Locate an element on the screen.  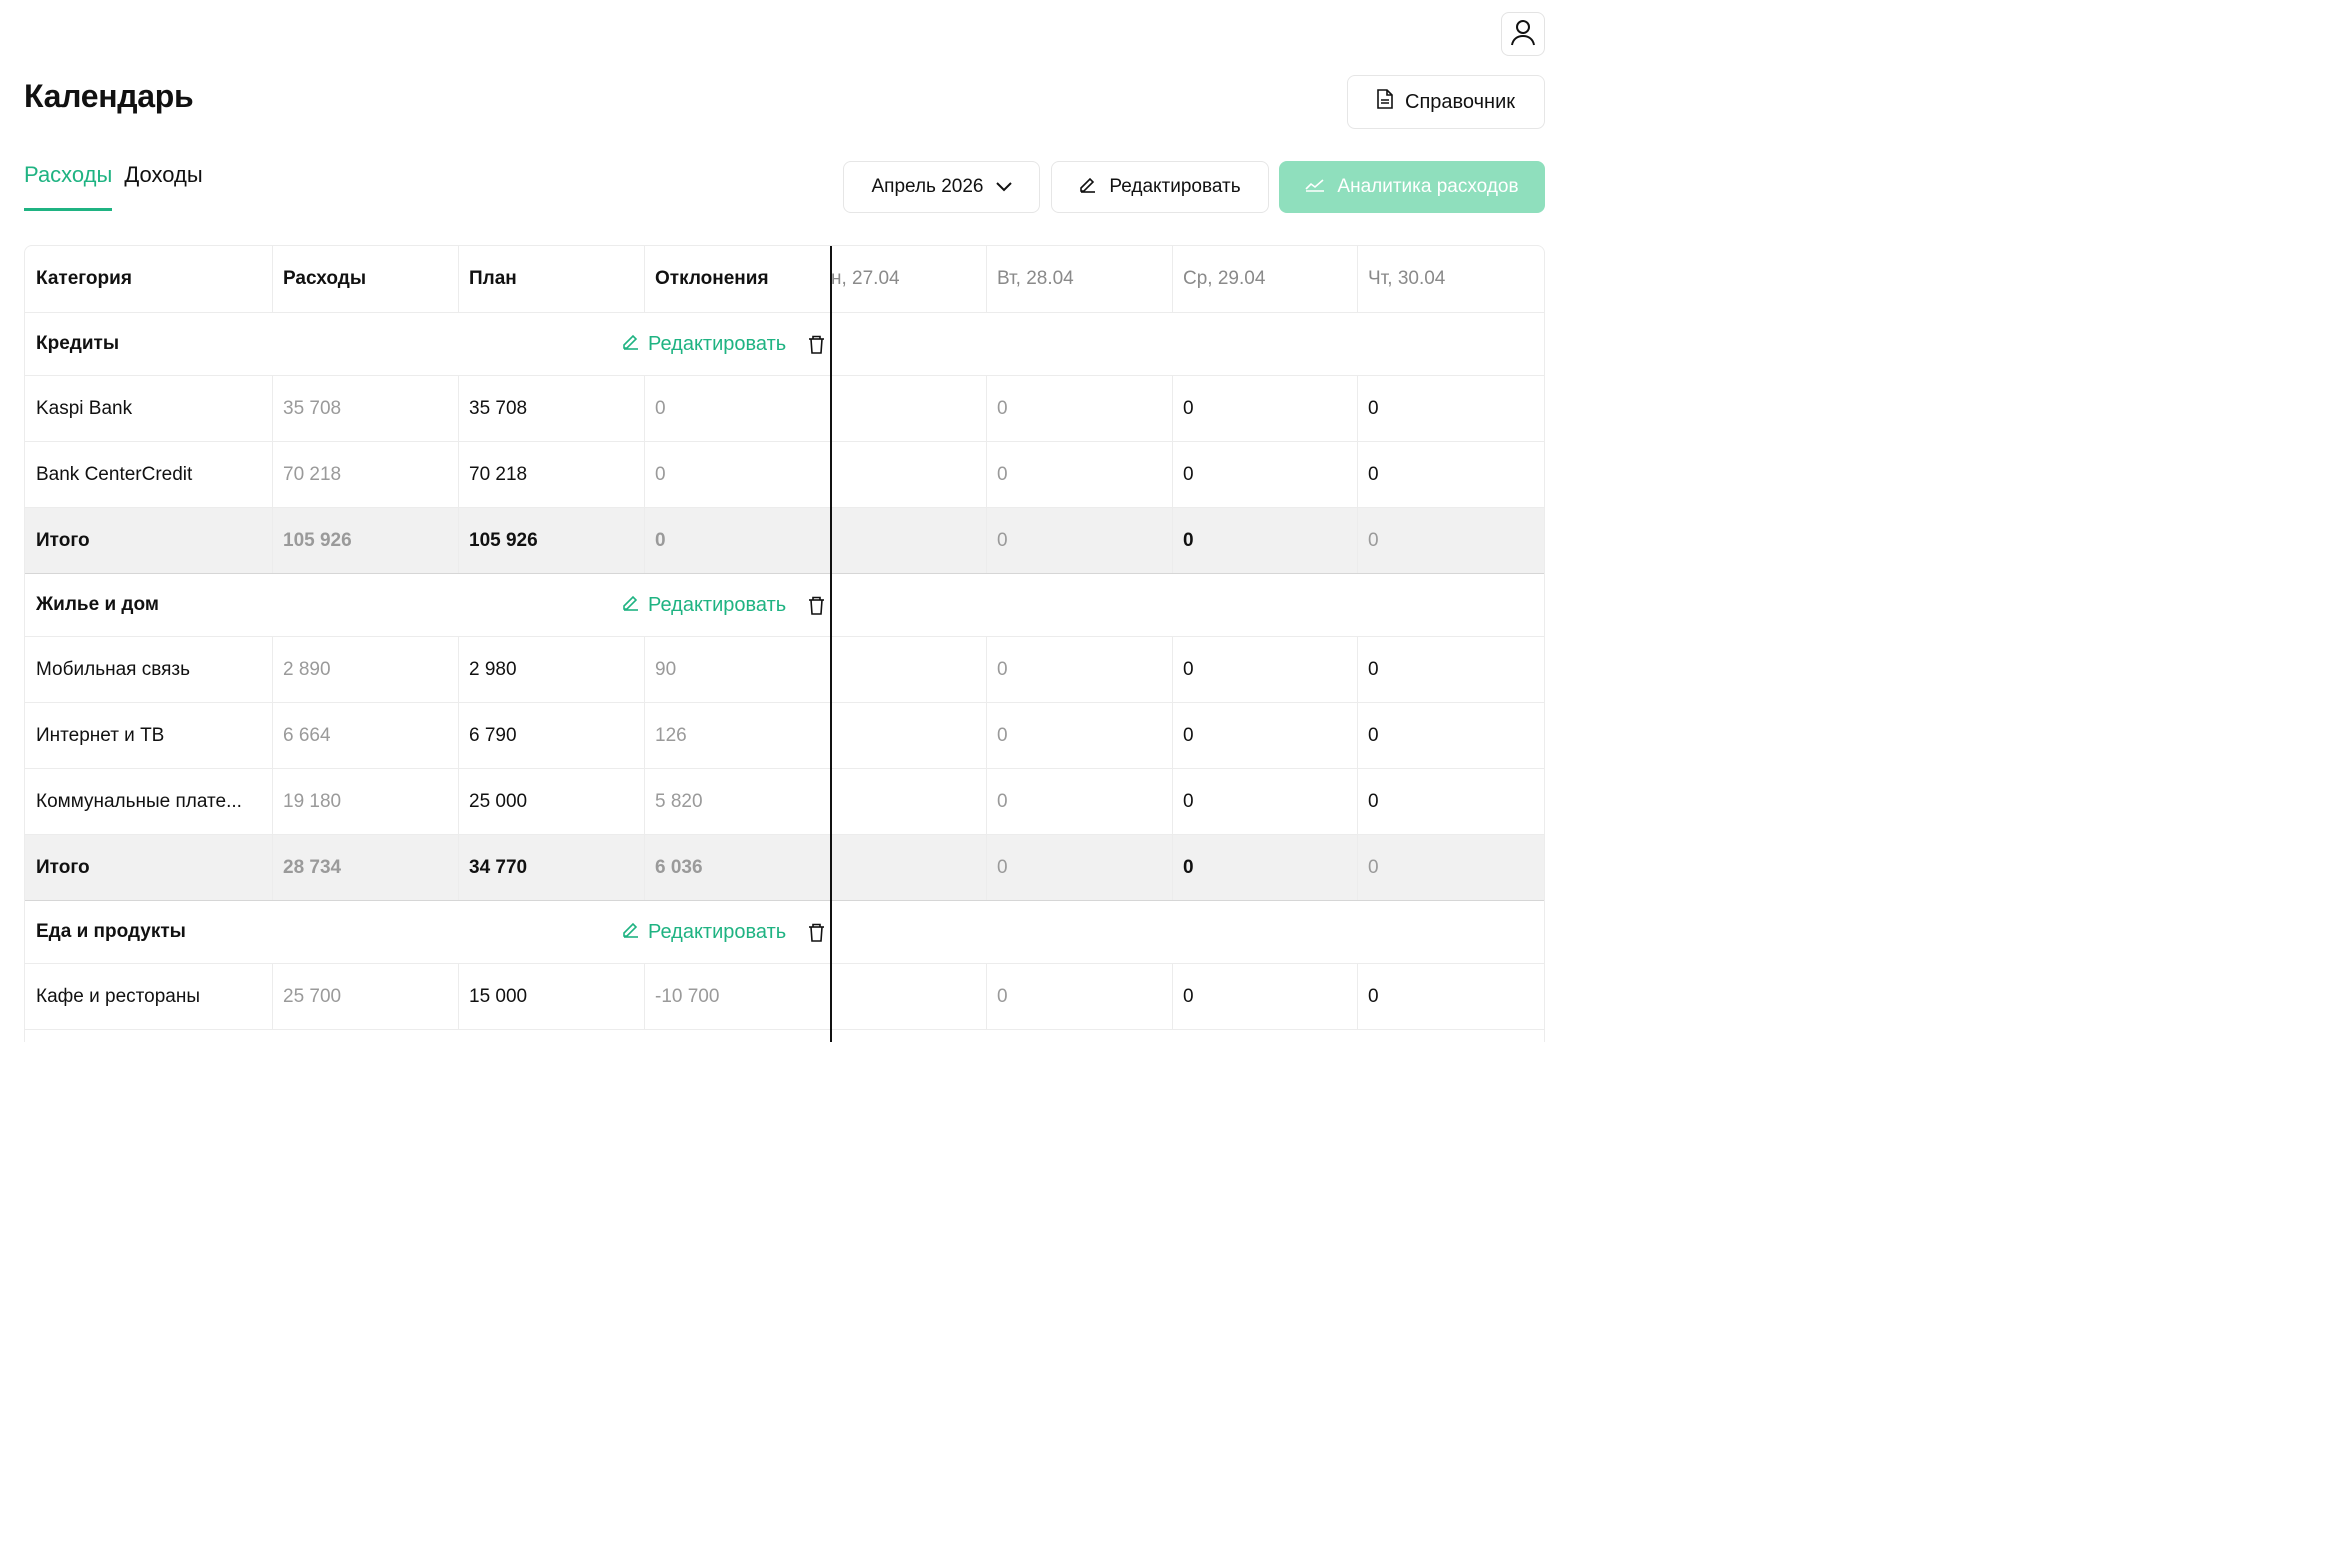
edit-button: Редактировать is located at coordinates (1160, 187).